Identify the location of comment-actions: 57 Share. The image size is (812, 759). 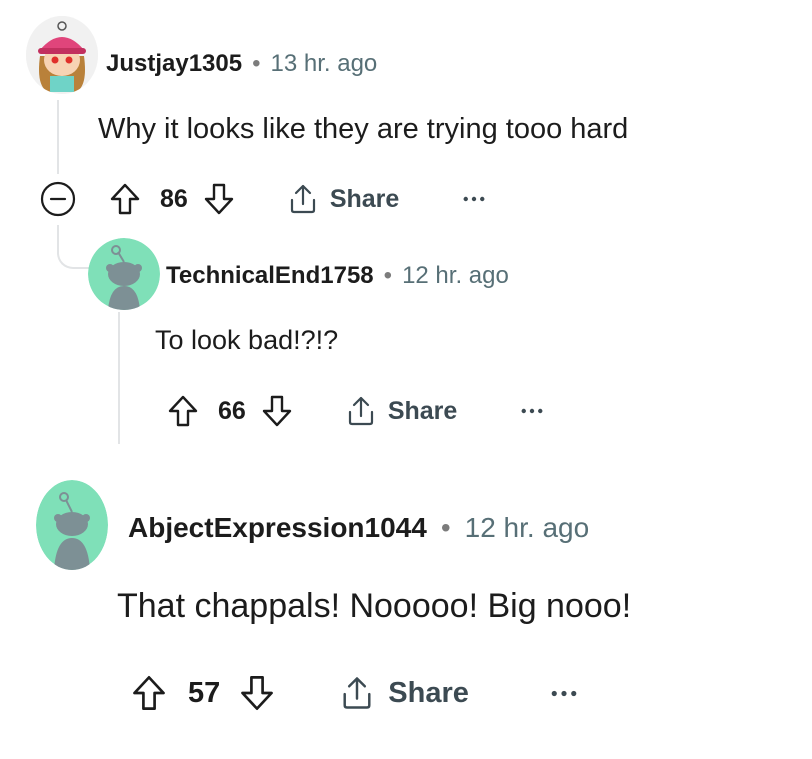
(353, 693).